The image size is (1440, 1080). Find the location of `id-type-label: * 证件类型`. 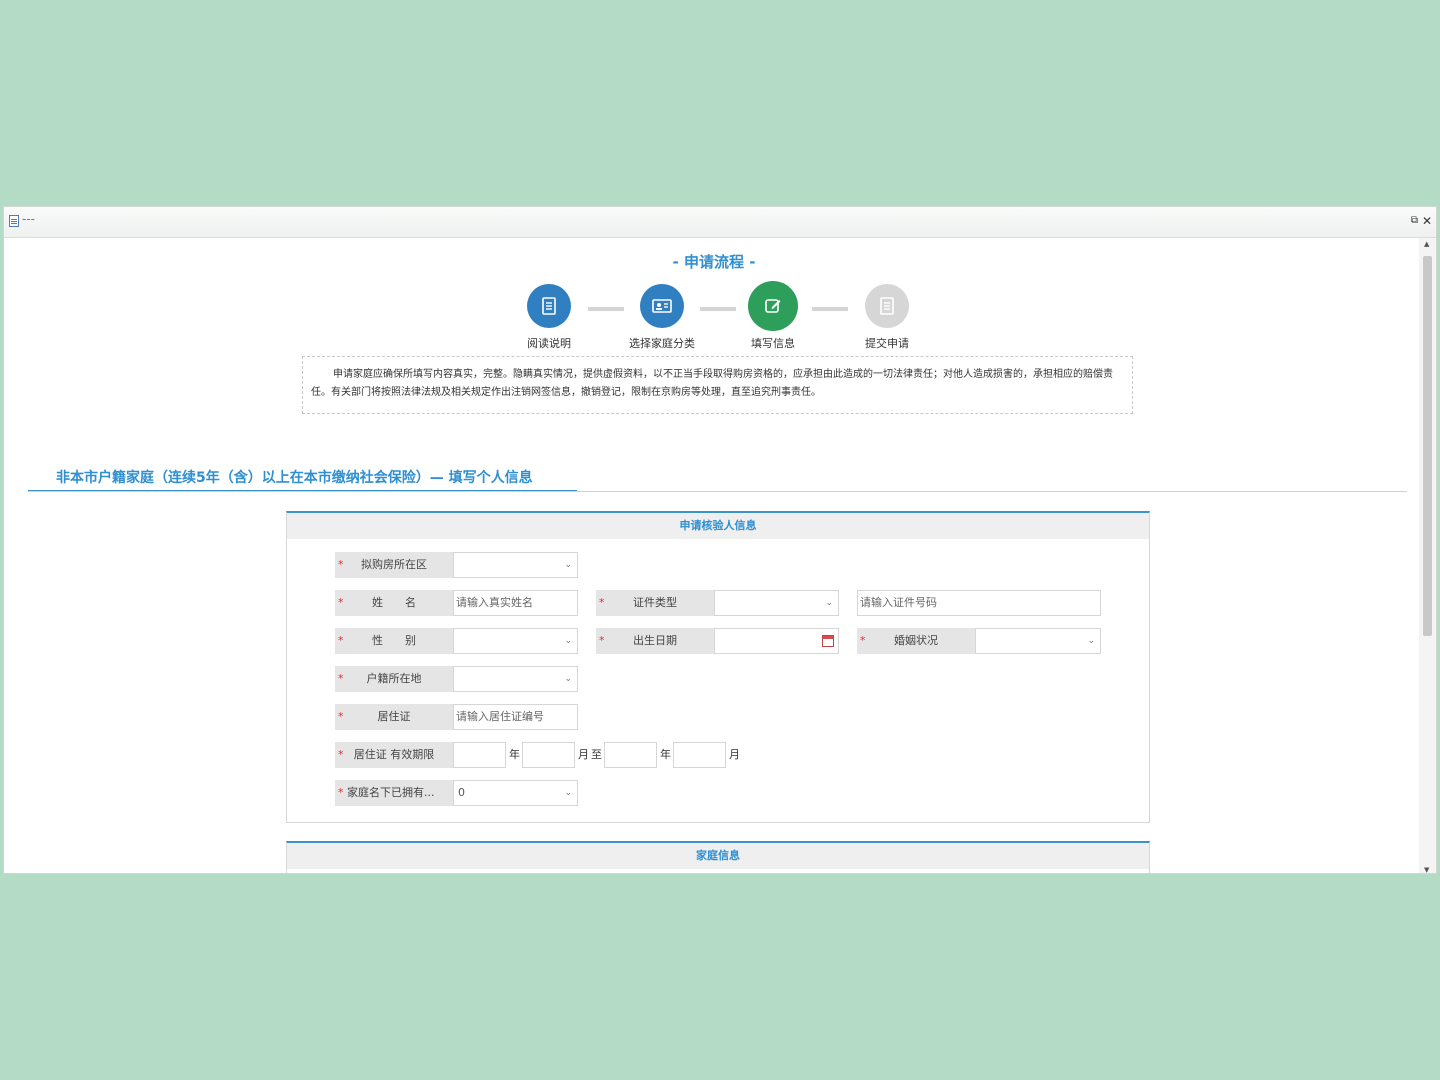

id-type-label: * 证件类型 is located at coordinates (655, 603).